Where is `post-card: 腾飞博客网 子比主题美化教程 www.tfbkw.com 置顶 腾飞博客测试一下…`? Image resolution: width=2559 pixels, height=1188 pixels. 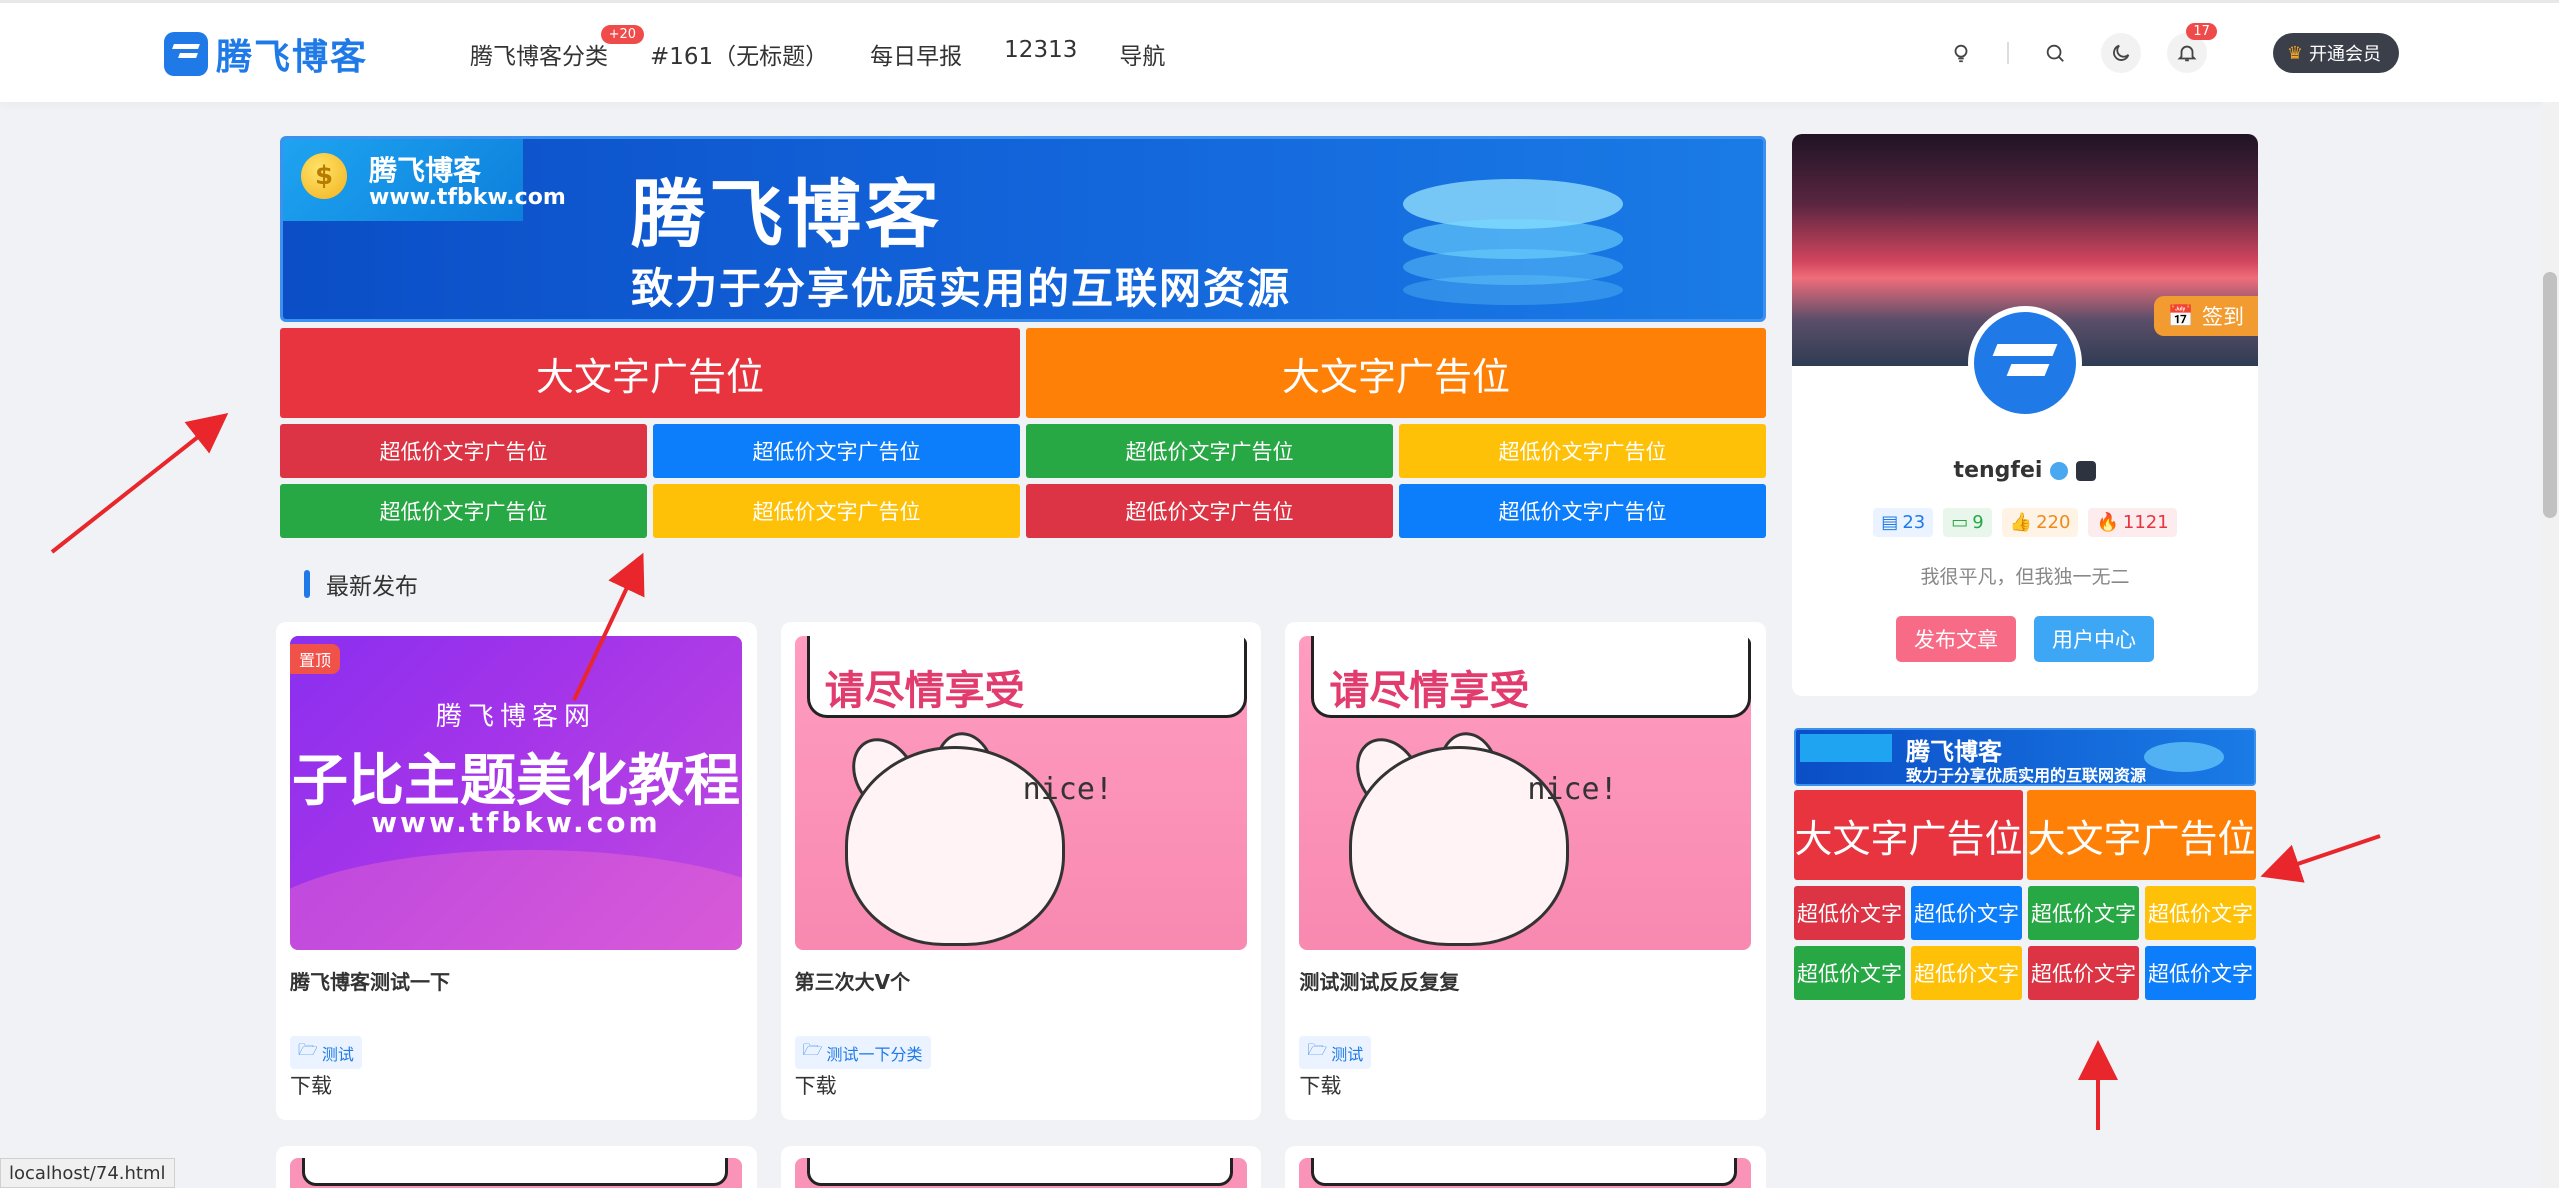
post-card: 腾飞博客网 子比主题美化教程 www.tfbkw.com 置顶 腾飞博客测试一下… is located at coordinates (516, 871).